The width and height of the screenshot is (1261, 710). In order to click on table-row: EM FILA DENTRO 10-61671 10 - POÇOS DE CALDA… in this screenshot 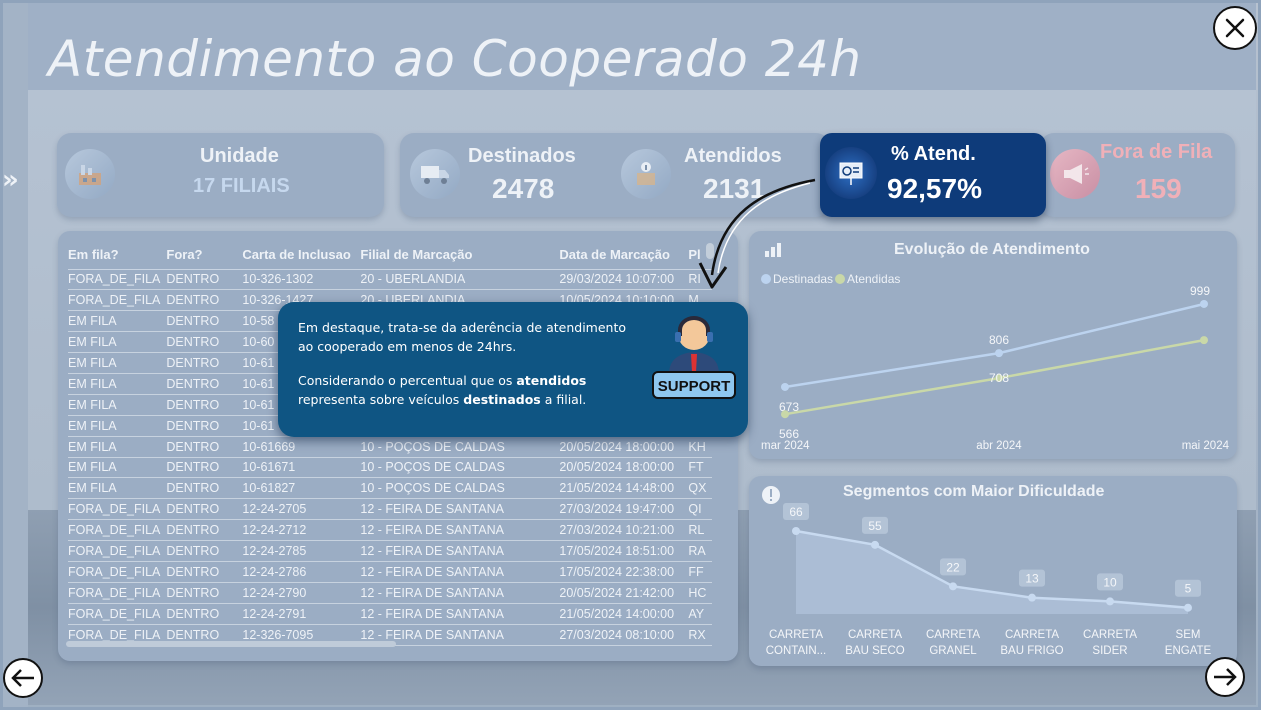, I will do `click(390, 468)`.